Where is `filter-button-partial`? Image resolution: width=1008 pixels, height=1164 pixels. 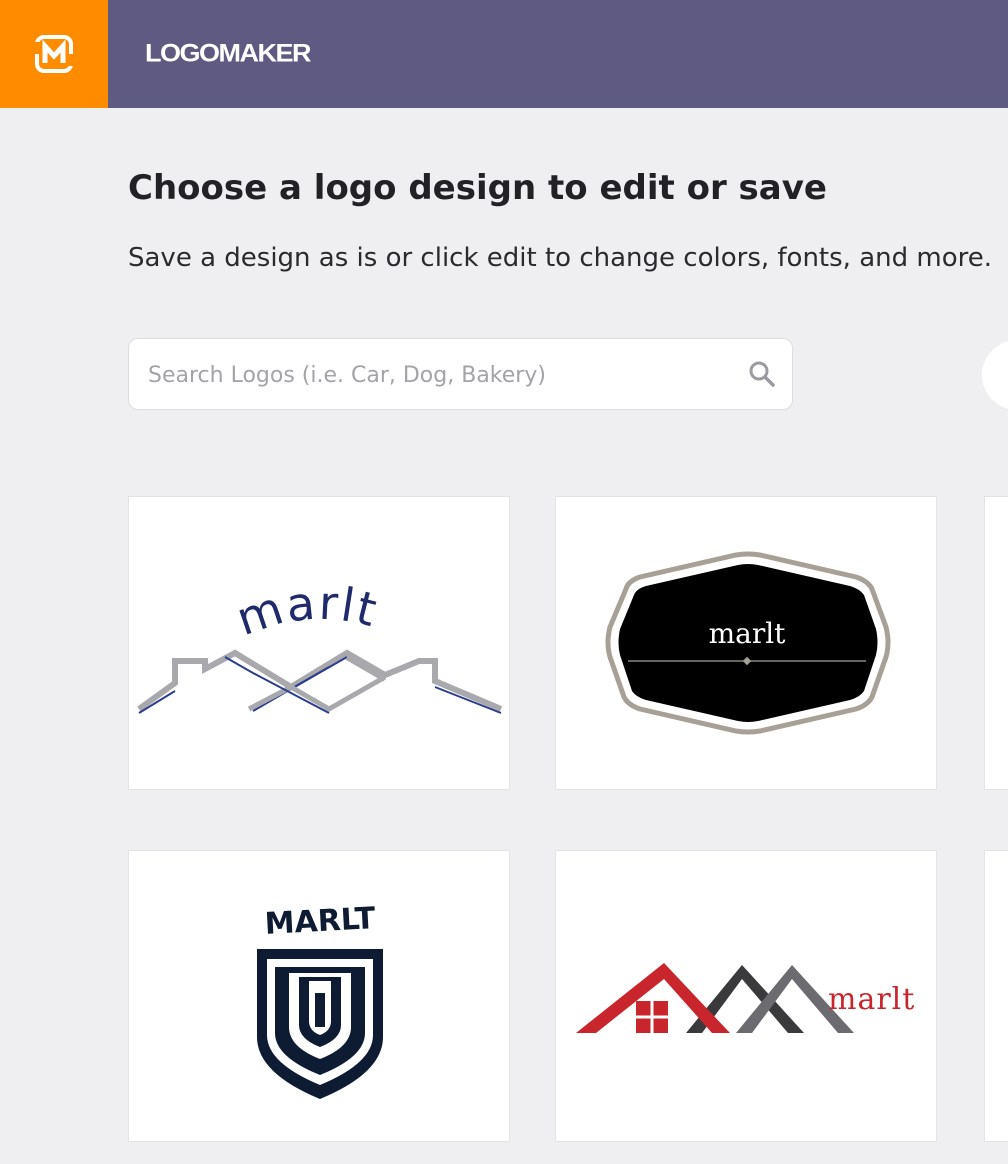
filter-button-partial is located at coordinates (995, 375).